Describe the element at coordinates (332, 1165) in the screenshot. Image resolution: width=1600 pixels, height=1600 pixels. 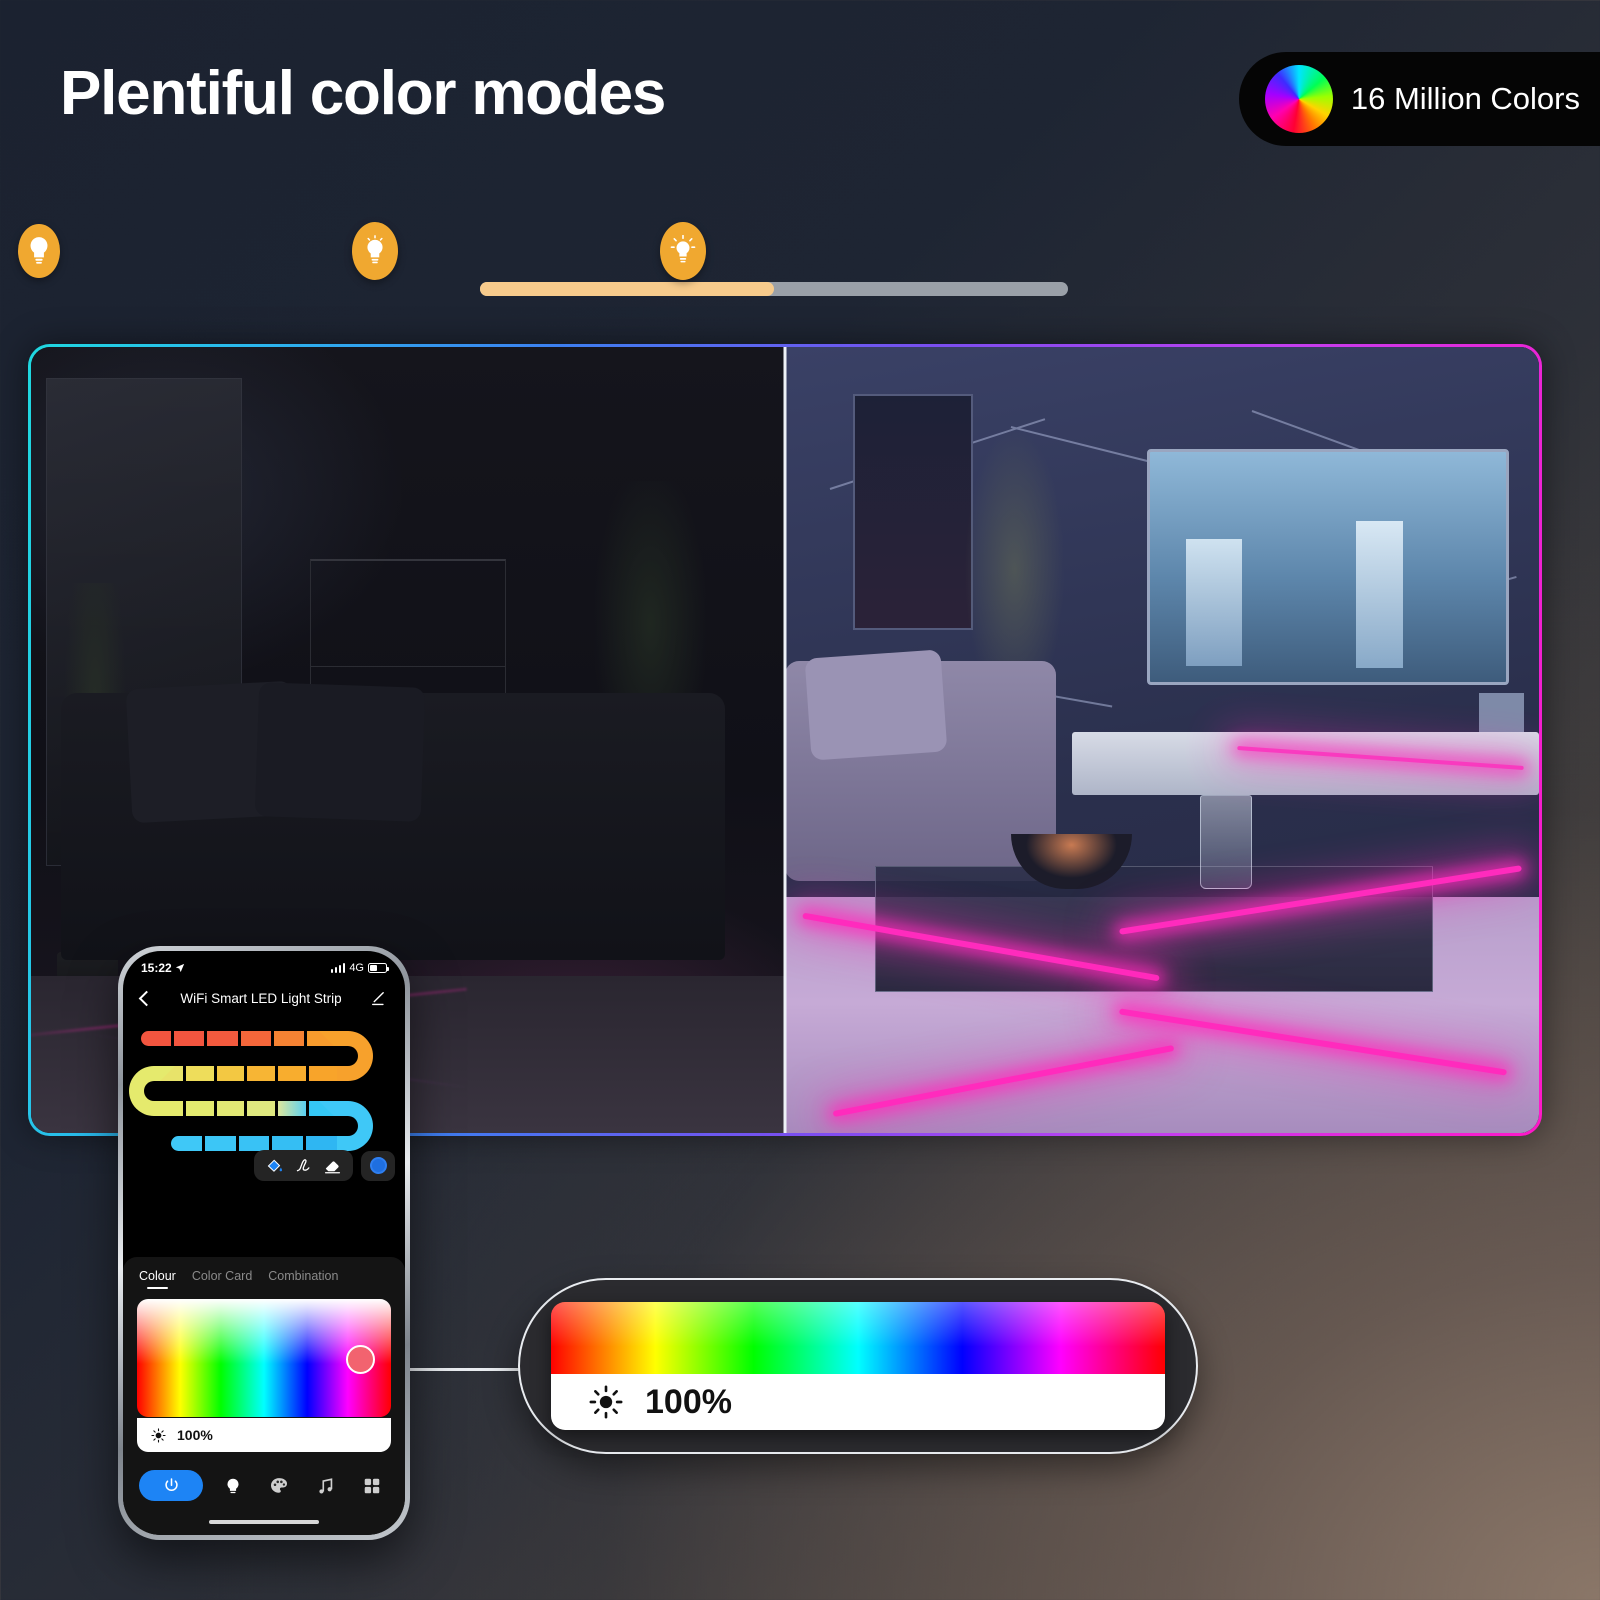
I see `eraser-icon` at that location.